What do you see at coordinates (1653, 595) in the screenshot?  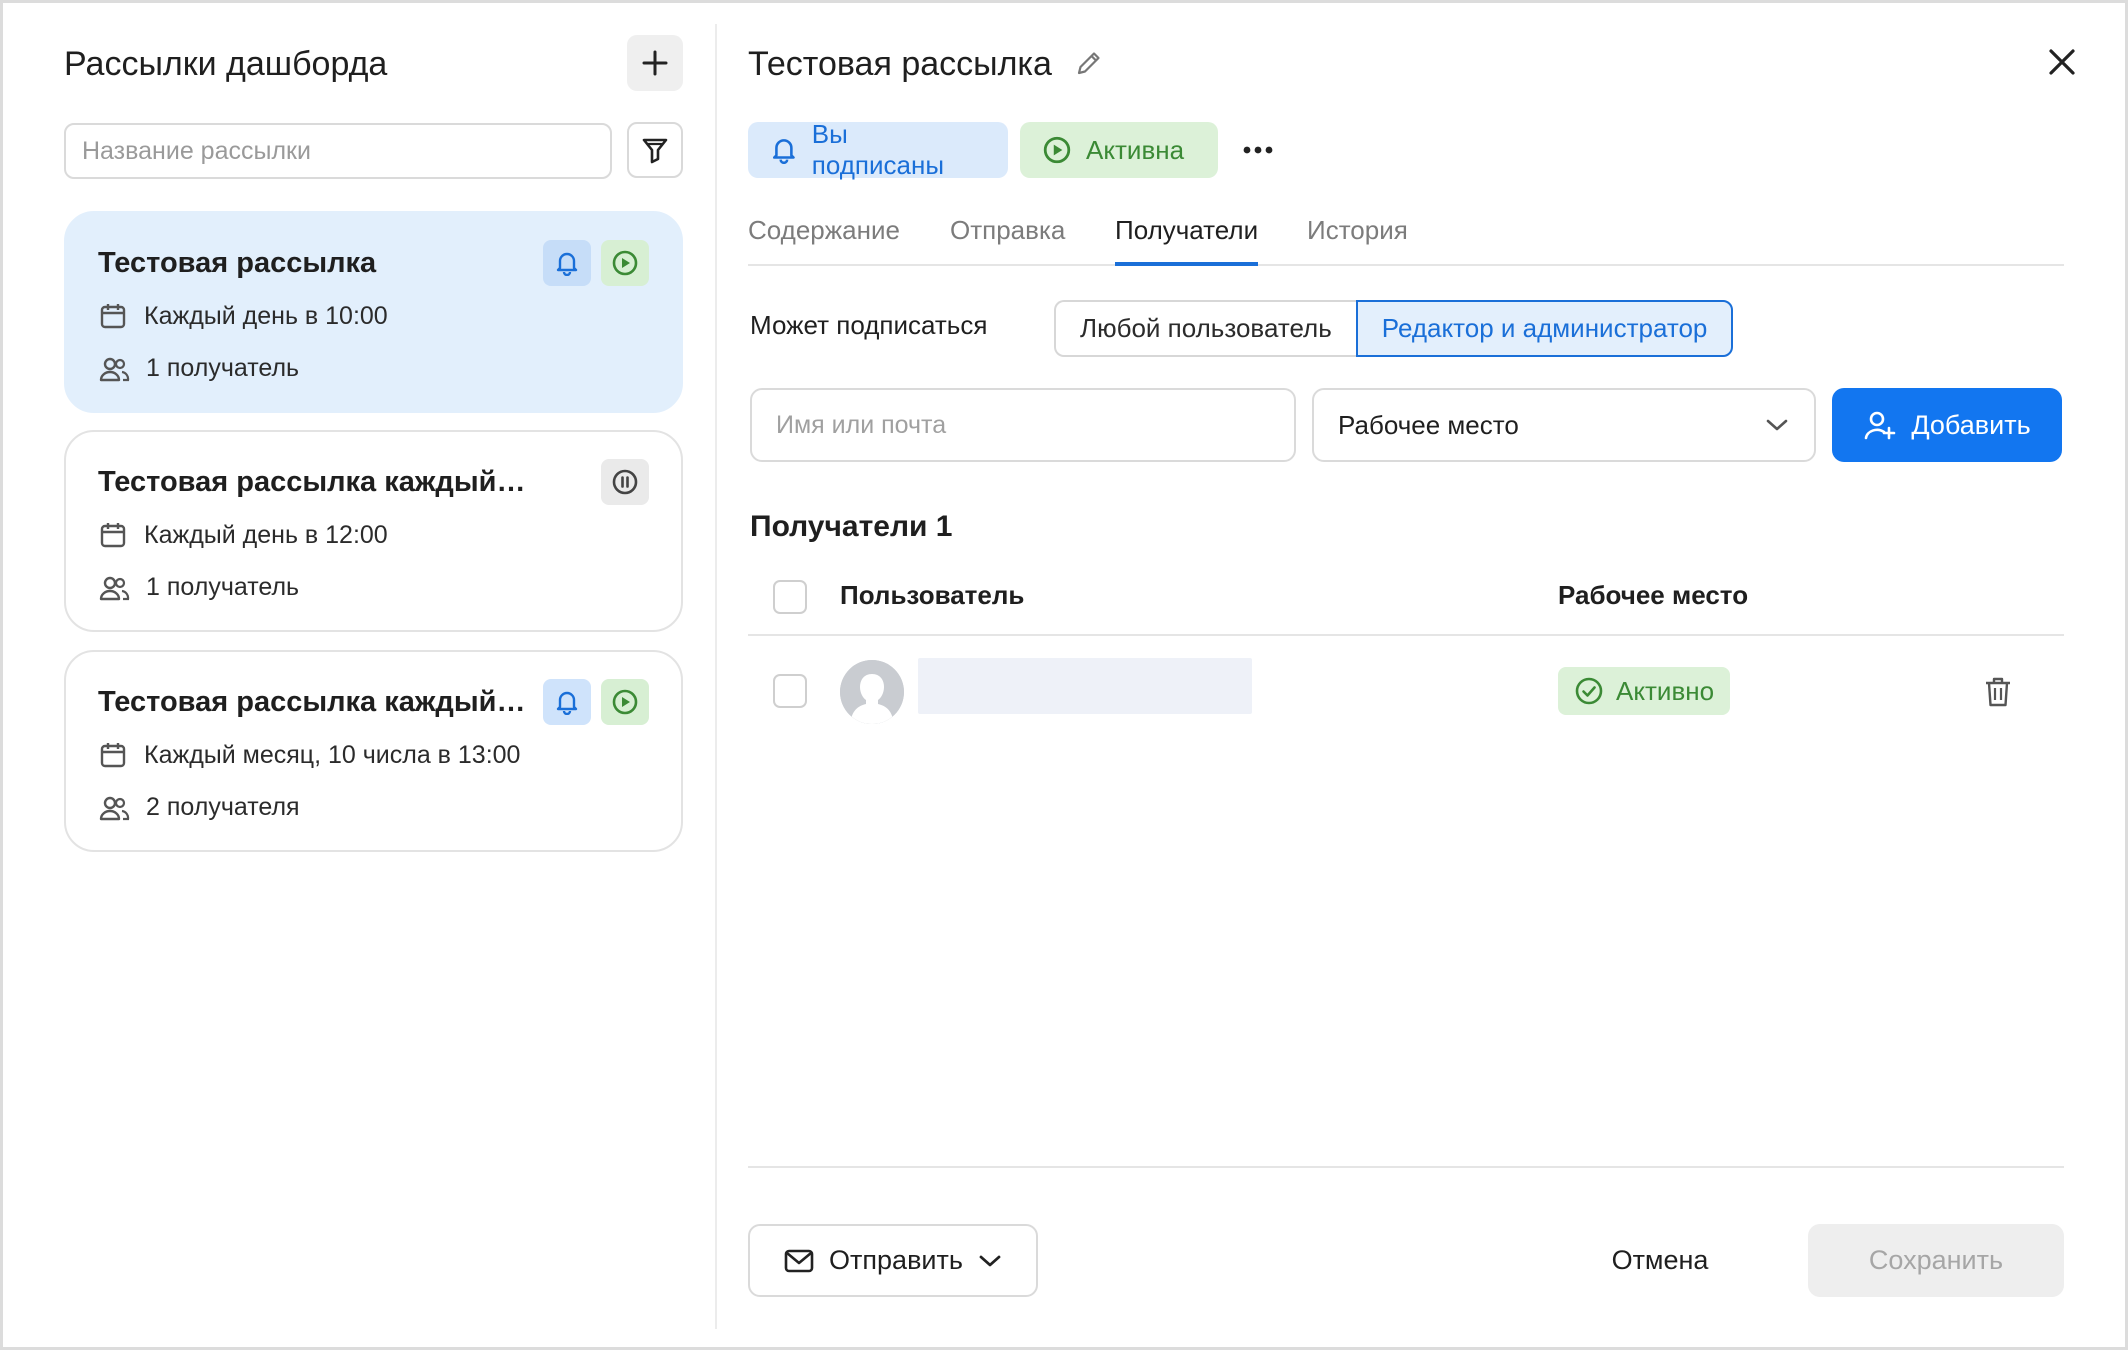 I see `column-header-workspace: Рабочее место` at bounding box center [1653, 595].